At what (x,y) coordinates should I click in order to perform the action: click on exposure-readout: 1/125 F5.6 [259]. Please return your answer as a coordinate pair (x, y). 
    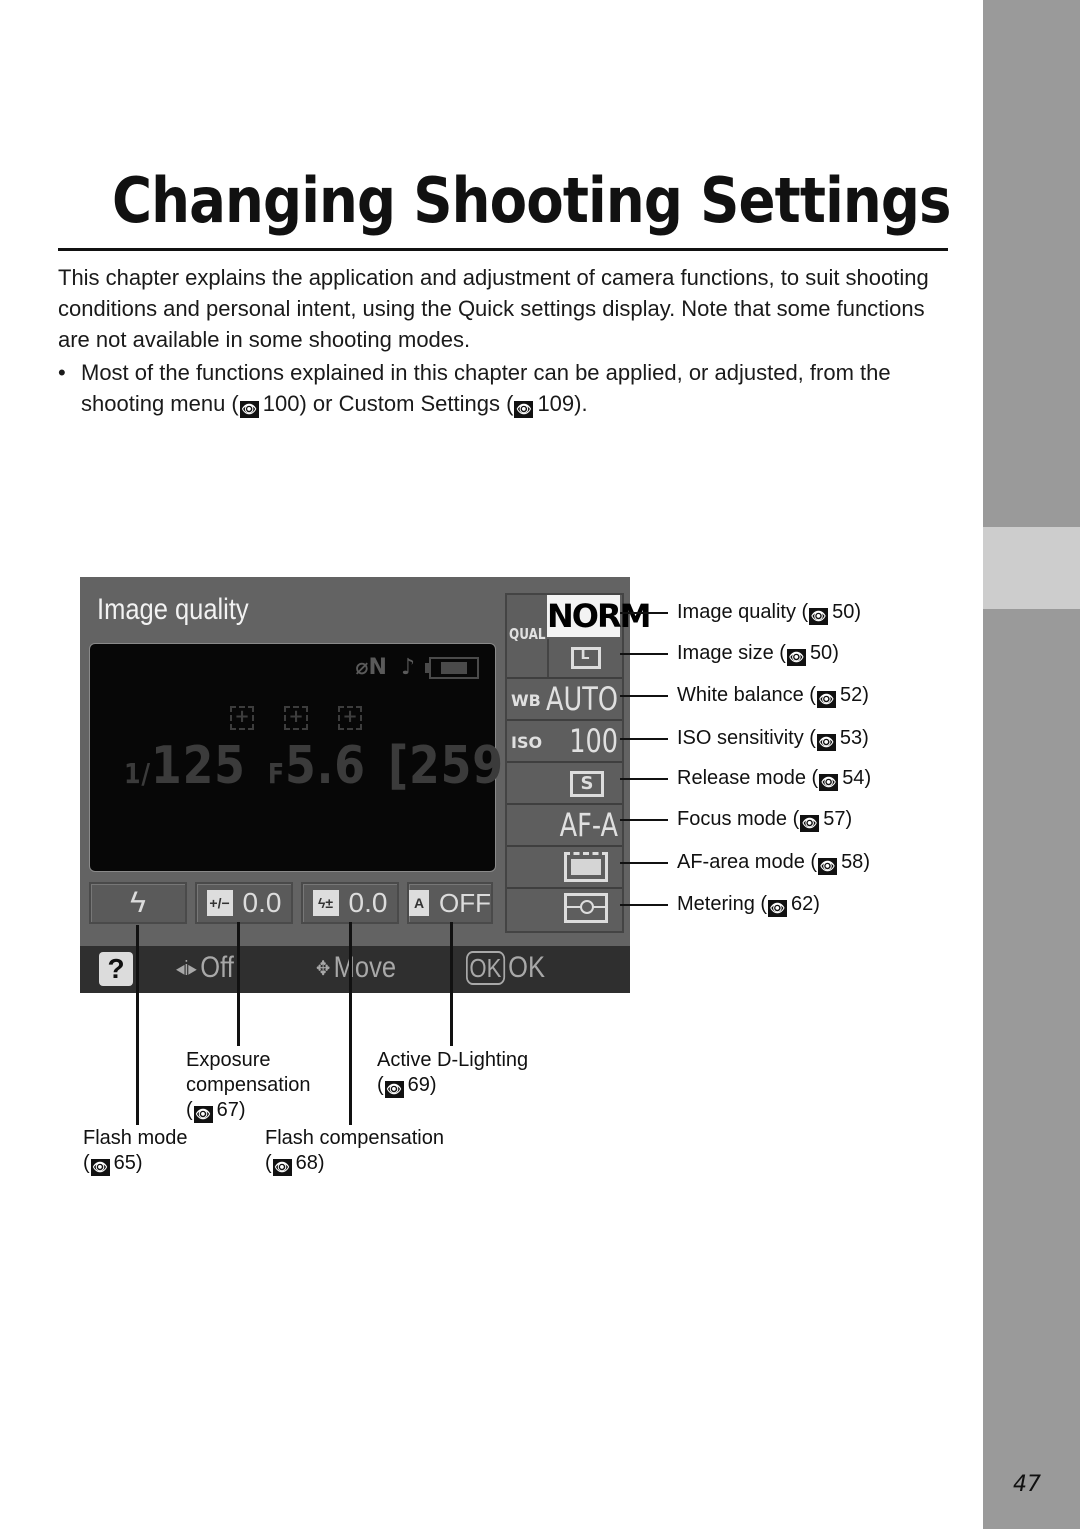
    Looking at the image, I should click on (324, 766).